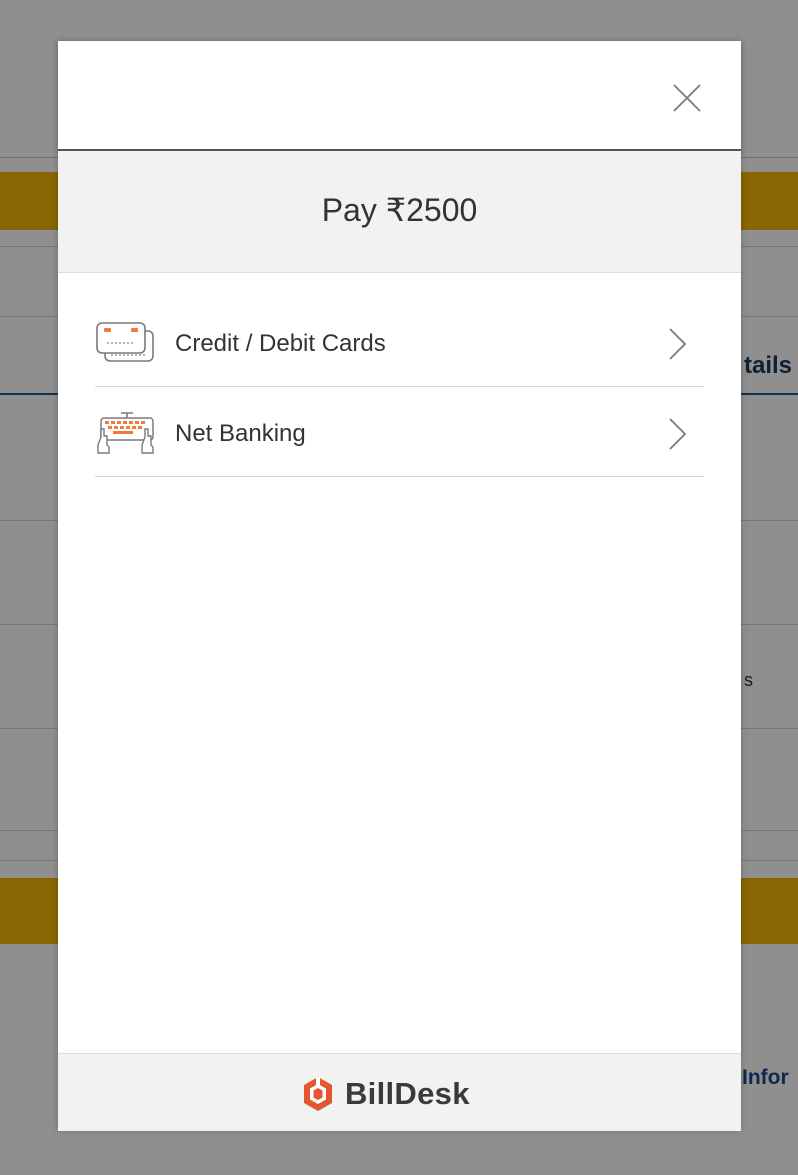 The height and width of the screenshot is (1175, 798). What do you see at coordinates (687, 98) in the screenshot?
I see `close-icon` at bounding box center [687, 98].